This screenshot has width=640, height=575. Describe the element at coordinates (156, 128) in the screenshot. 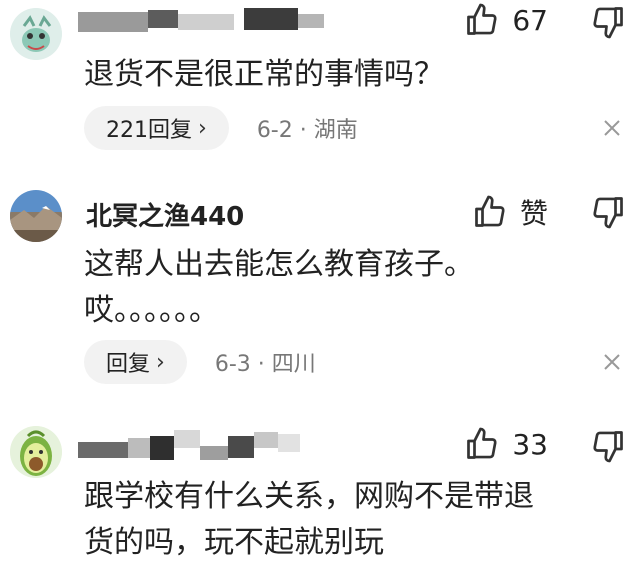

I see `replies-button: 221回复 ›` at that location.